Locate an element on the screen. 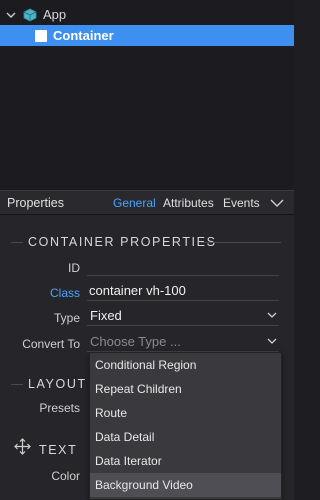 This screenshot has width=320, height=500. tab-events: Events is located at coordinates (241, 203).